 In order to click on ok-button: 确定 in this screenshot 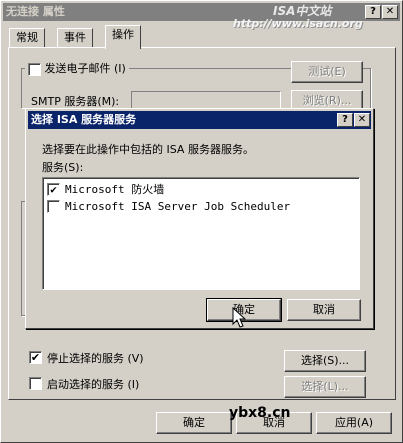, I will do `click(194, 423)`.